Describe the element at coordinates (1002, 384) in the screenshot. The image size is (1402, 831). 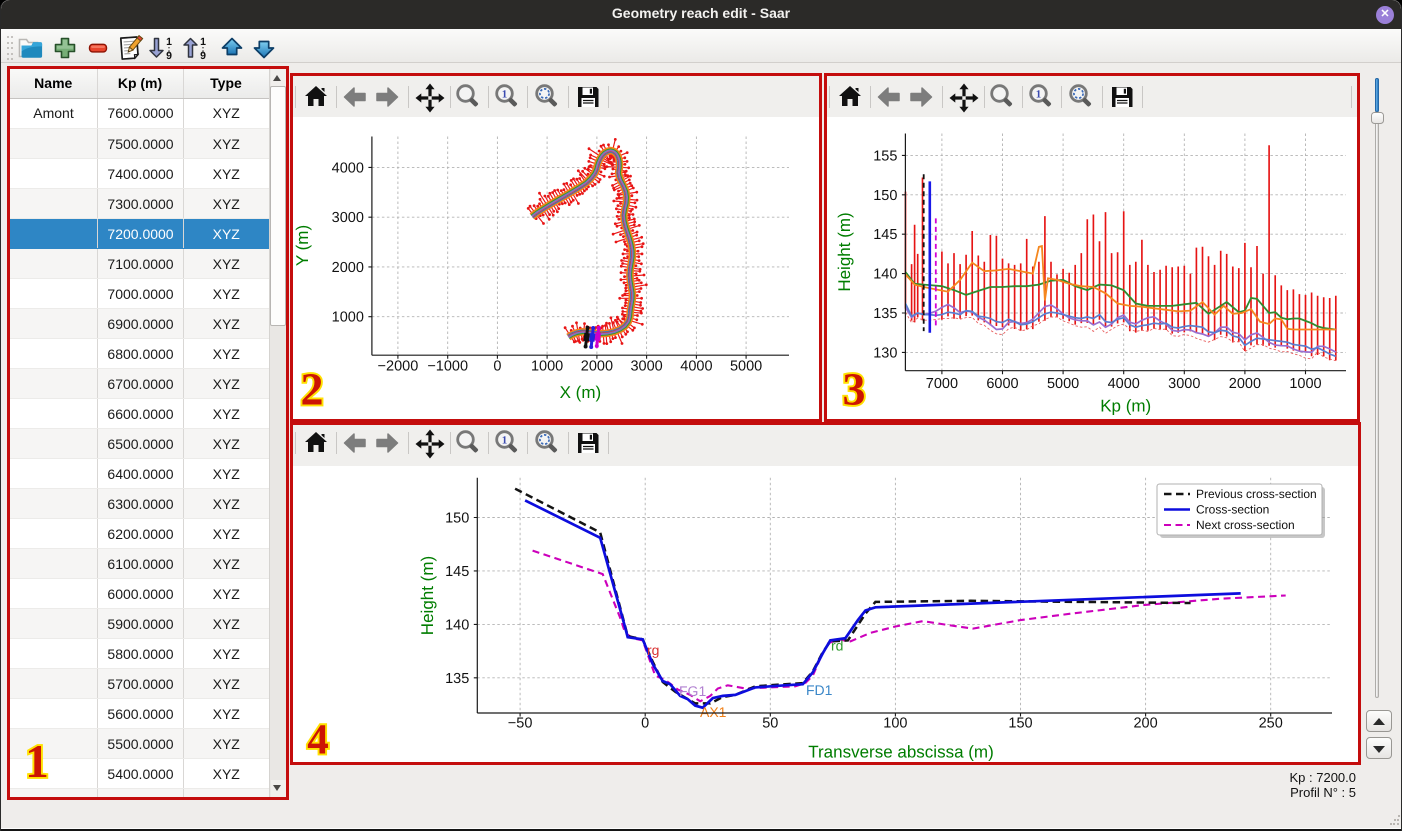
I see `svg-text: 6000` at that location.